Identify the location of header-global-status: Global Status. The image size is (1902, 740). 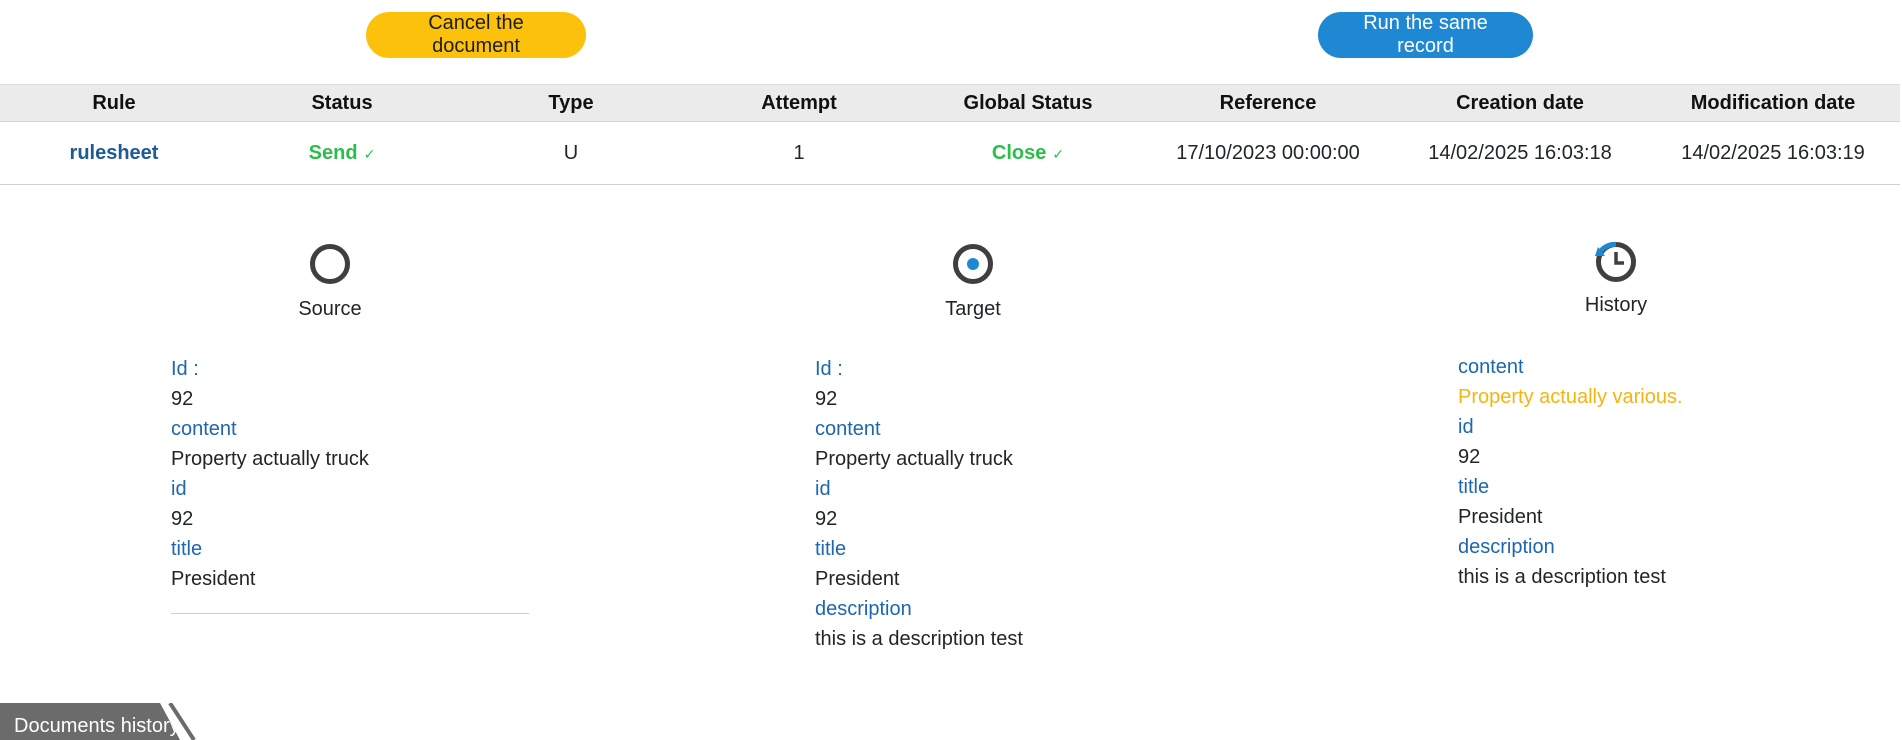
(1028, 102).